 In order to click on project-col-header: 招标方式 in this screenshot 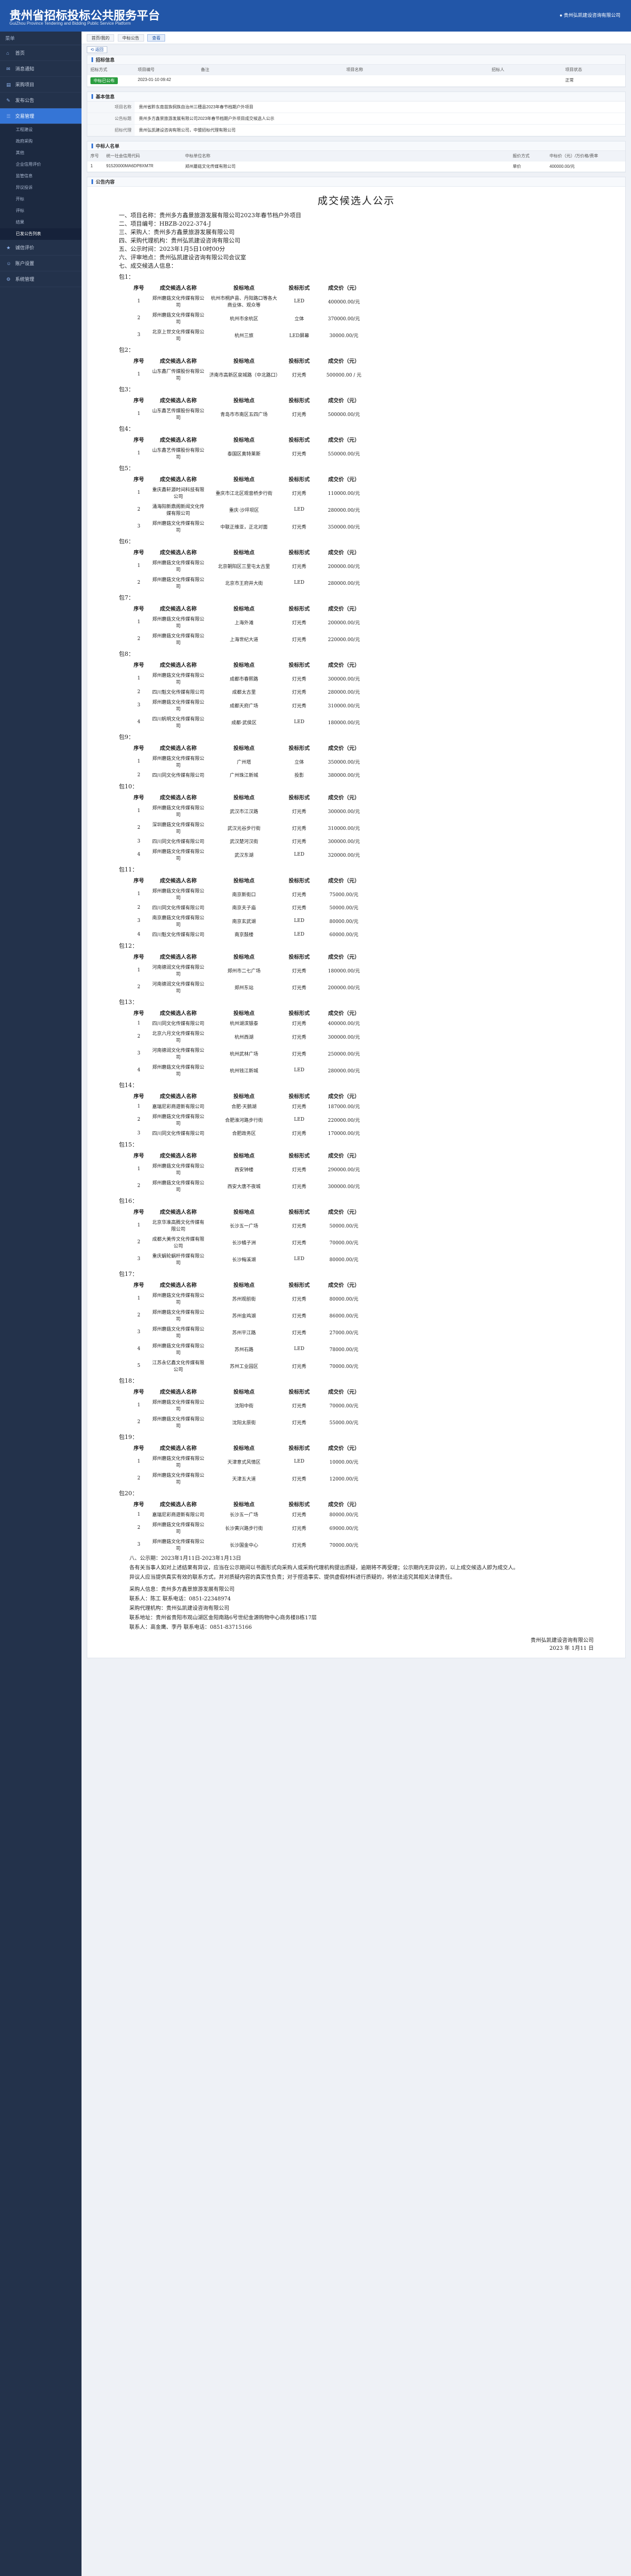, I will do `click(111, 70)`.